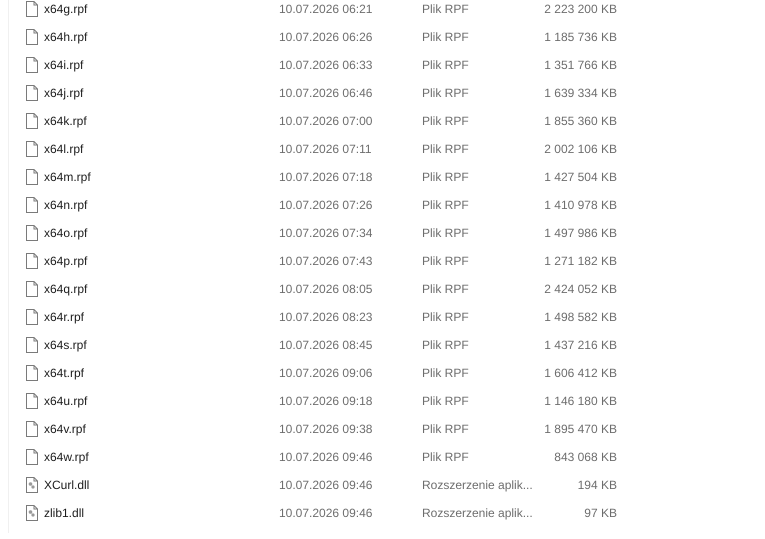 The image size is (765, 539). What do you see at coordinates (326, 401) in the screenshot?
I see `date-modified: 10.07.2026 09:18` at bounding box center [326, 401].